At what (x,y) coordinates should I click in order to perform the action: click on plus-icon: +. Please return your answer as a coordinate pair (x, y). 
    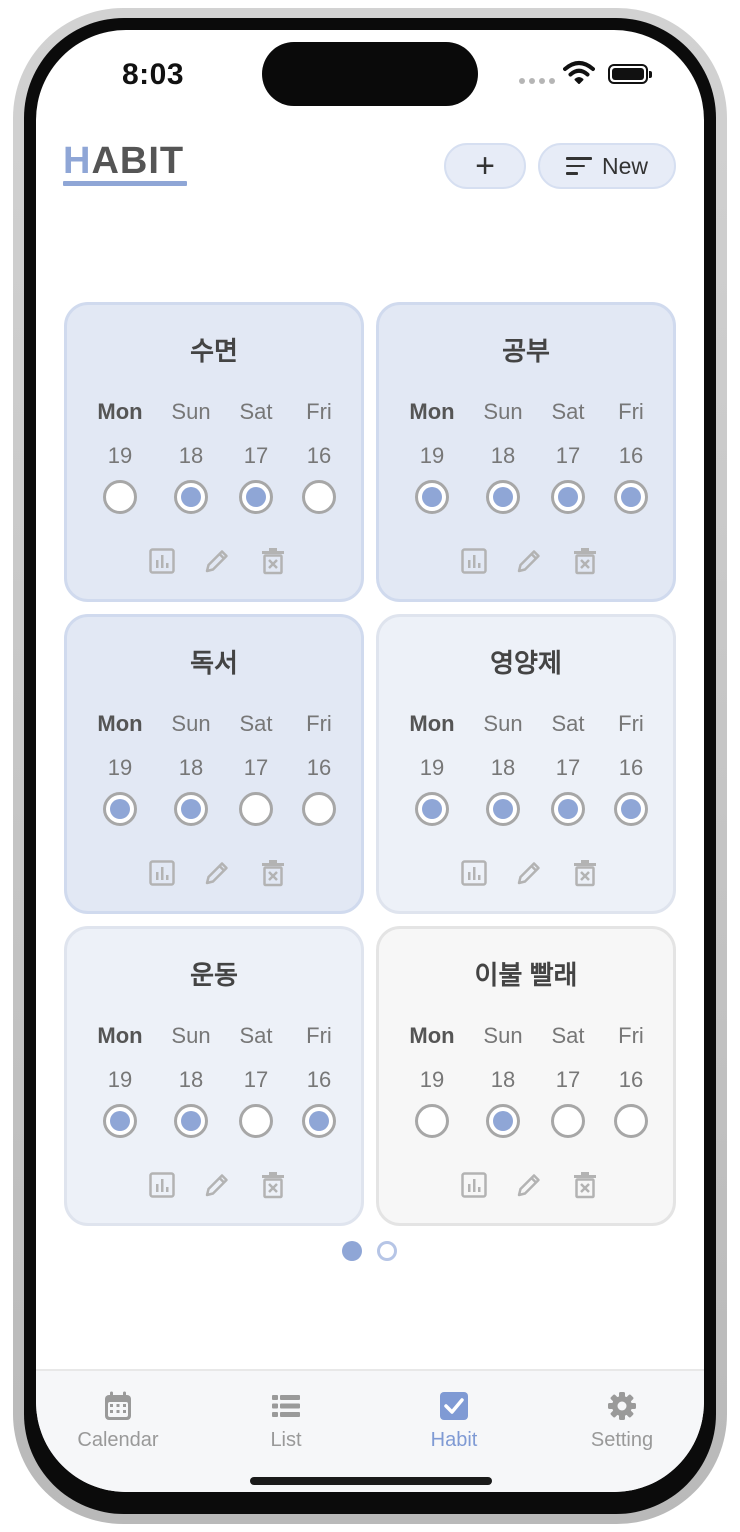
    Looking at the image, I should click on (485, 165).